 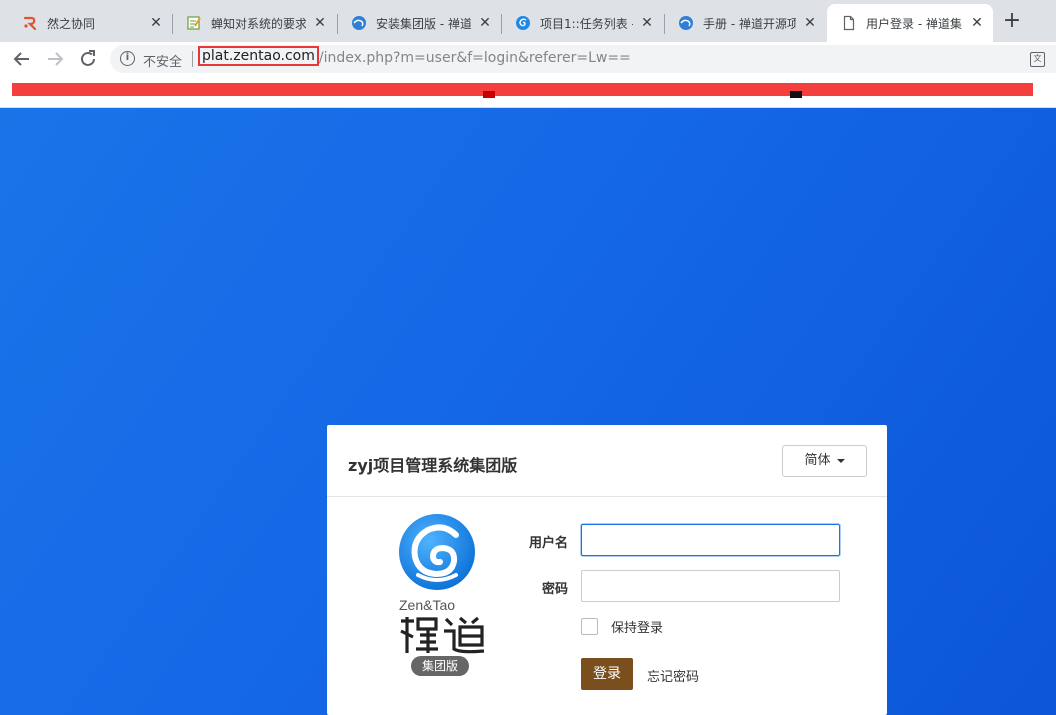 What do you see at coordinates (71, 23) in the screenshot?
I see `tab-title: 然之协同` at bounding box center [71, 23].